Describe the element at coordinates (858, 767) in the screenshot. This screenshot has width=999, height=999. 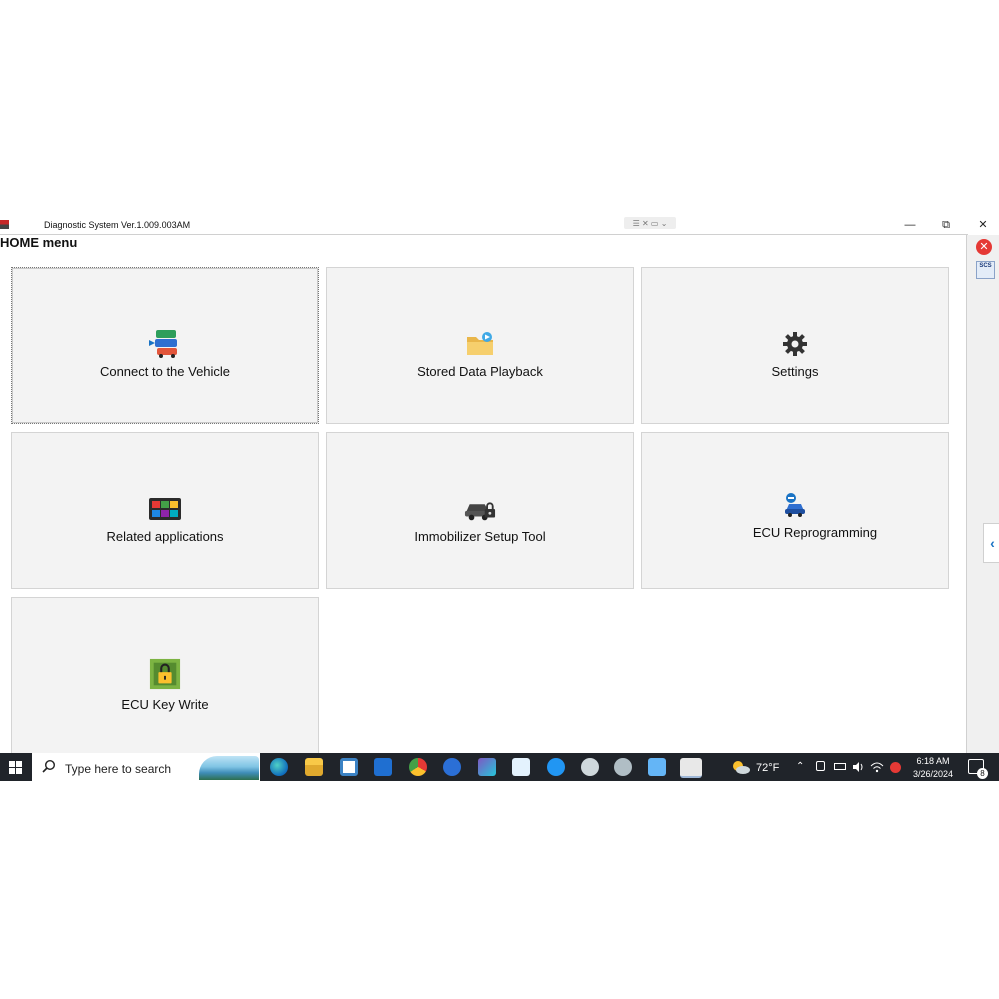
I see `volume-icon` at that location.